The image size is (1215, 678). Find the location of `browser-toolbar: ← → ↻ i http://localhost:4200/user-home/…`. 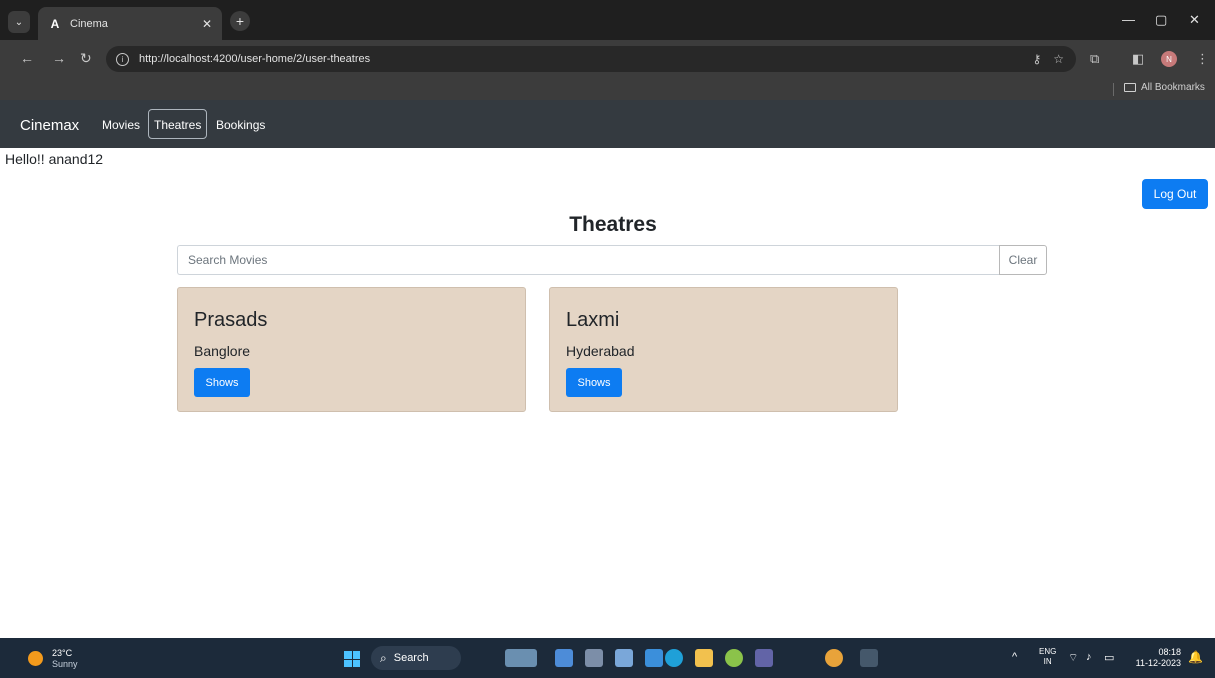

browser-toolbar: ← → ↻ i http://localhost:4200/user-home/… is located at coordinates (607, 59).